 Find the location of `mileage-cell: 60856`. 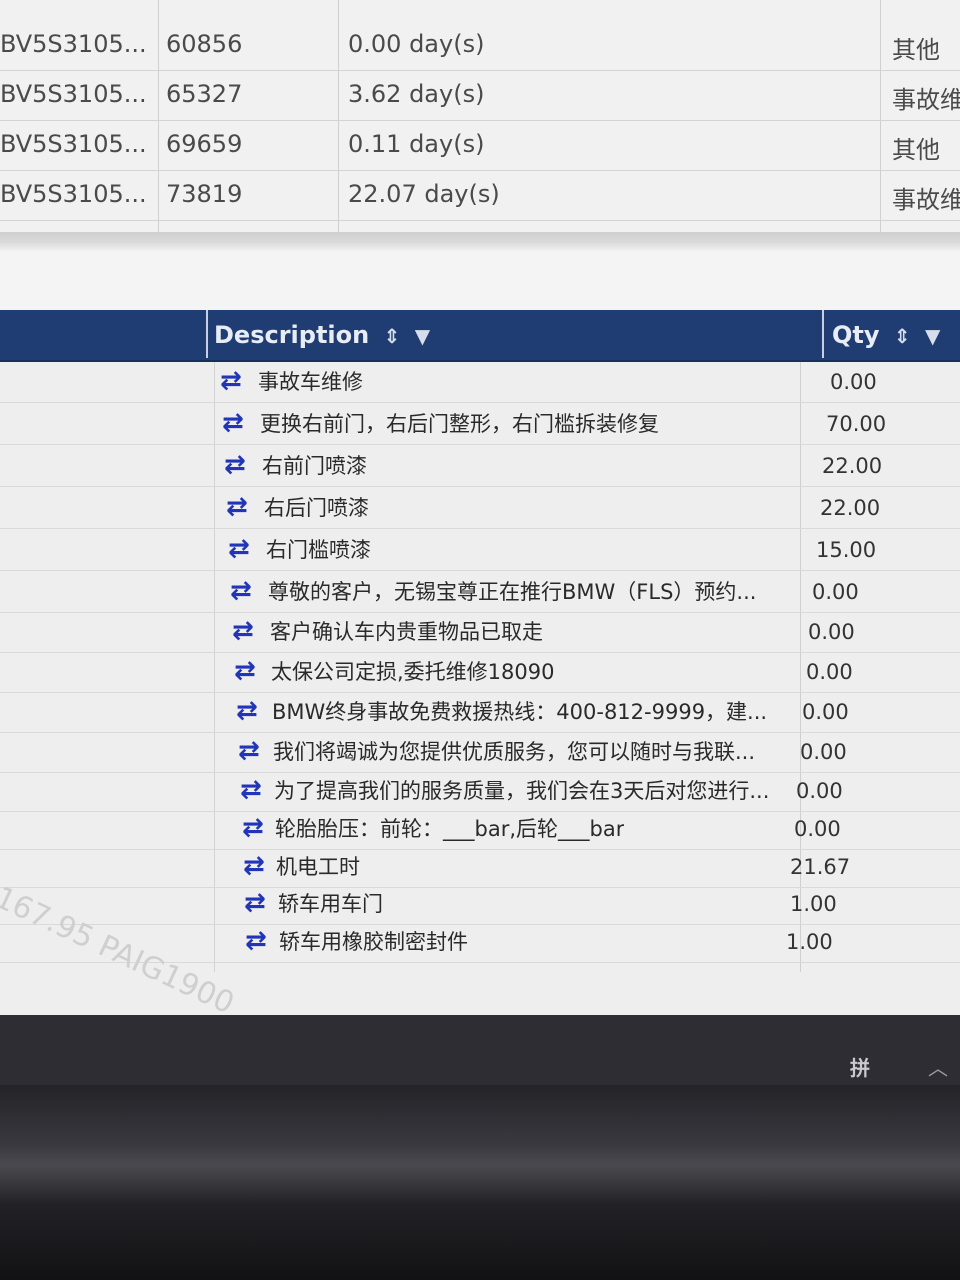

mileage-cell: 60856 is located at coordinates (204, 44).